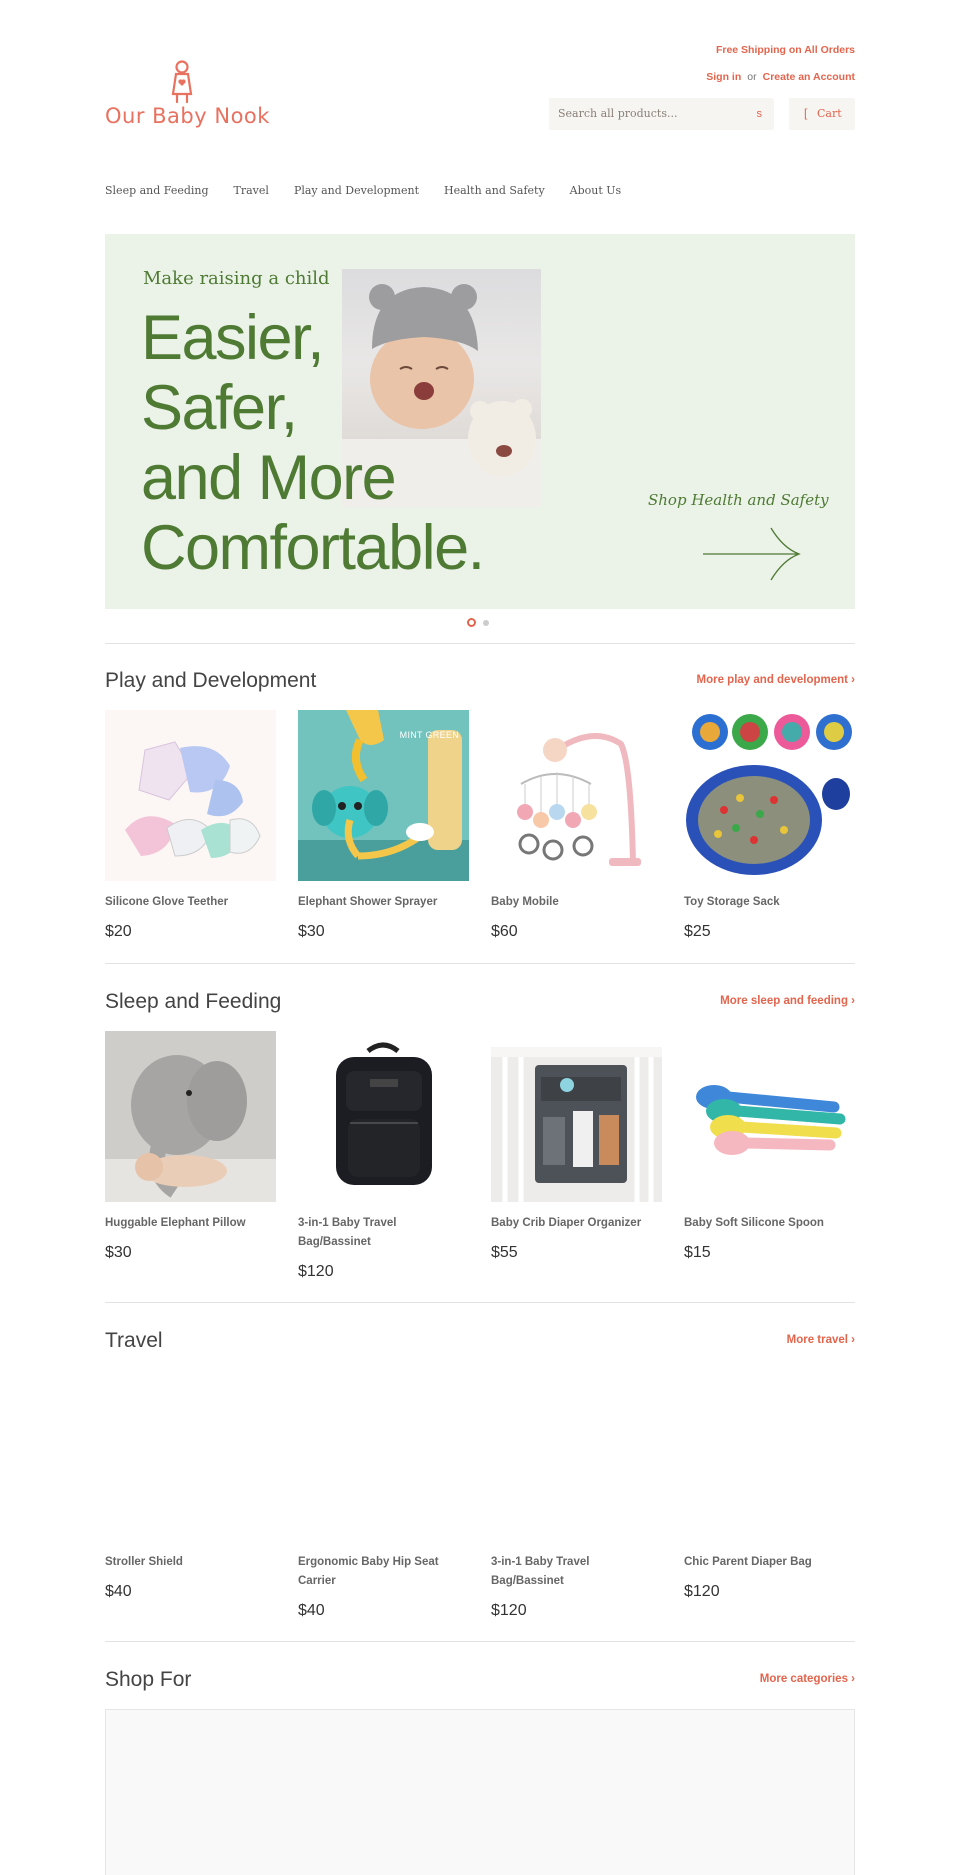 Image resolution: width=960 pixels, height=1875 pixels. I want to click on more-categories-link: More categories ›, so click(807, 1679).